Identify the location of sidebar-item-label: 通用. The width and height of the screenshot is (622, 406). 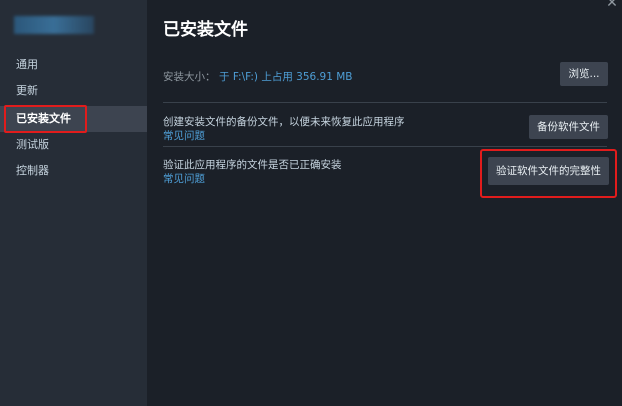
(27, 64).